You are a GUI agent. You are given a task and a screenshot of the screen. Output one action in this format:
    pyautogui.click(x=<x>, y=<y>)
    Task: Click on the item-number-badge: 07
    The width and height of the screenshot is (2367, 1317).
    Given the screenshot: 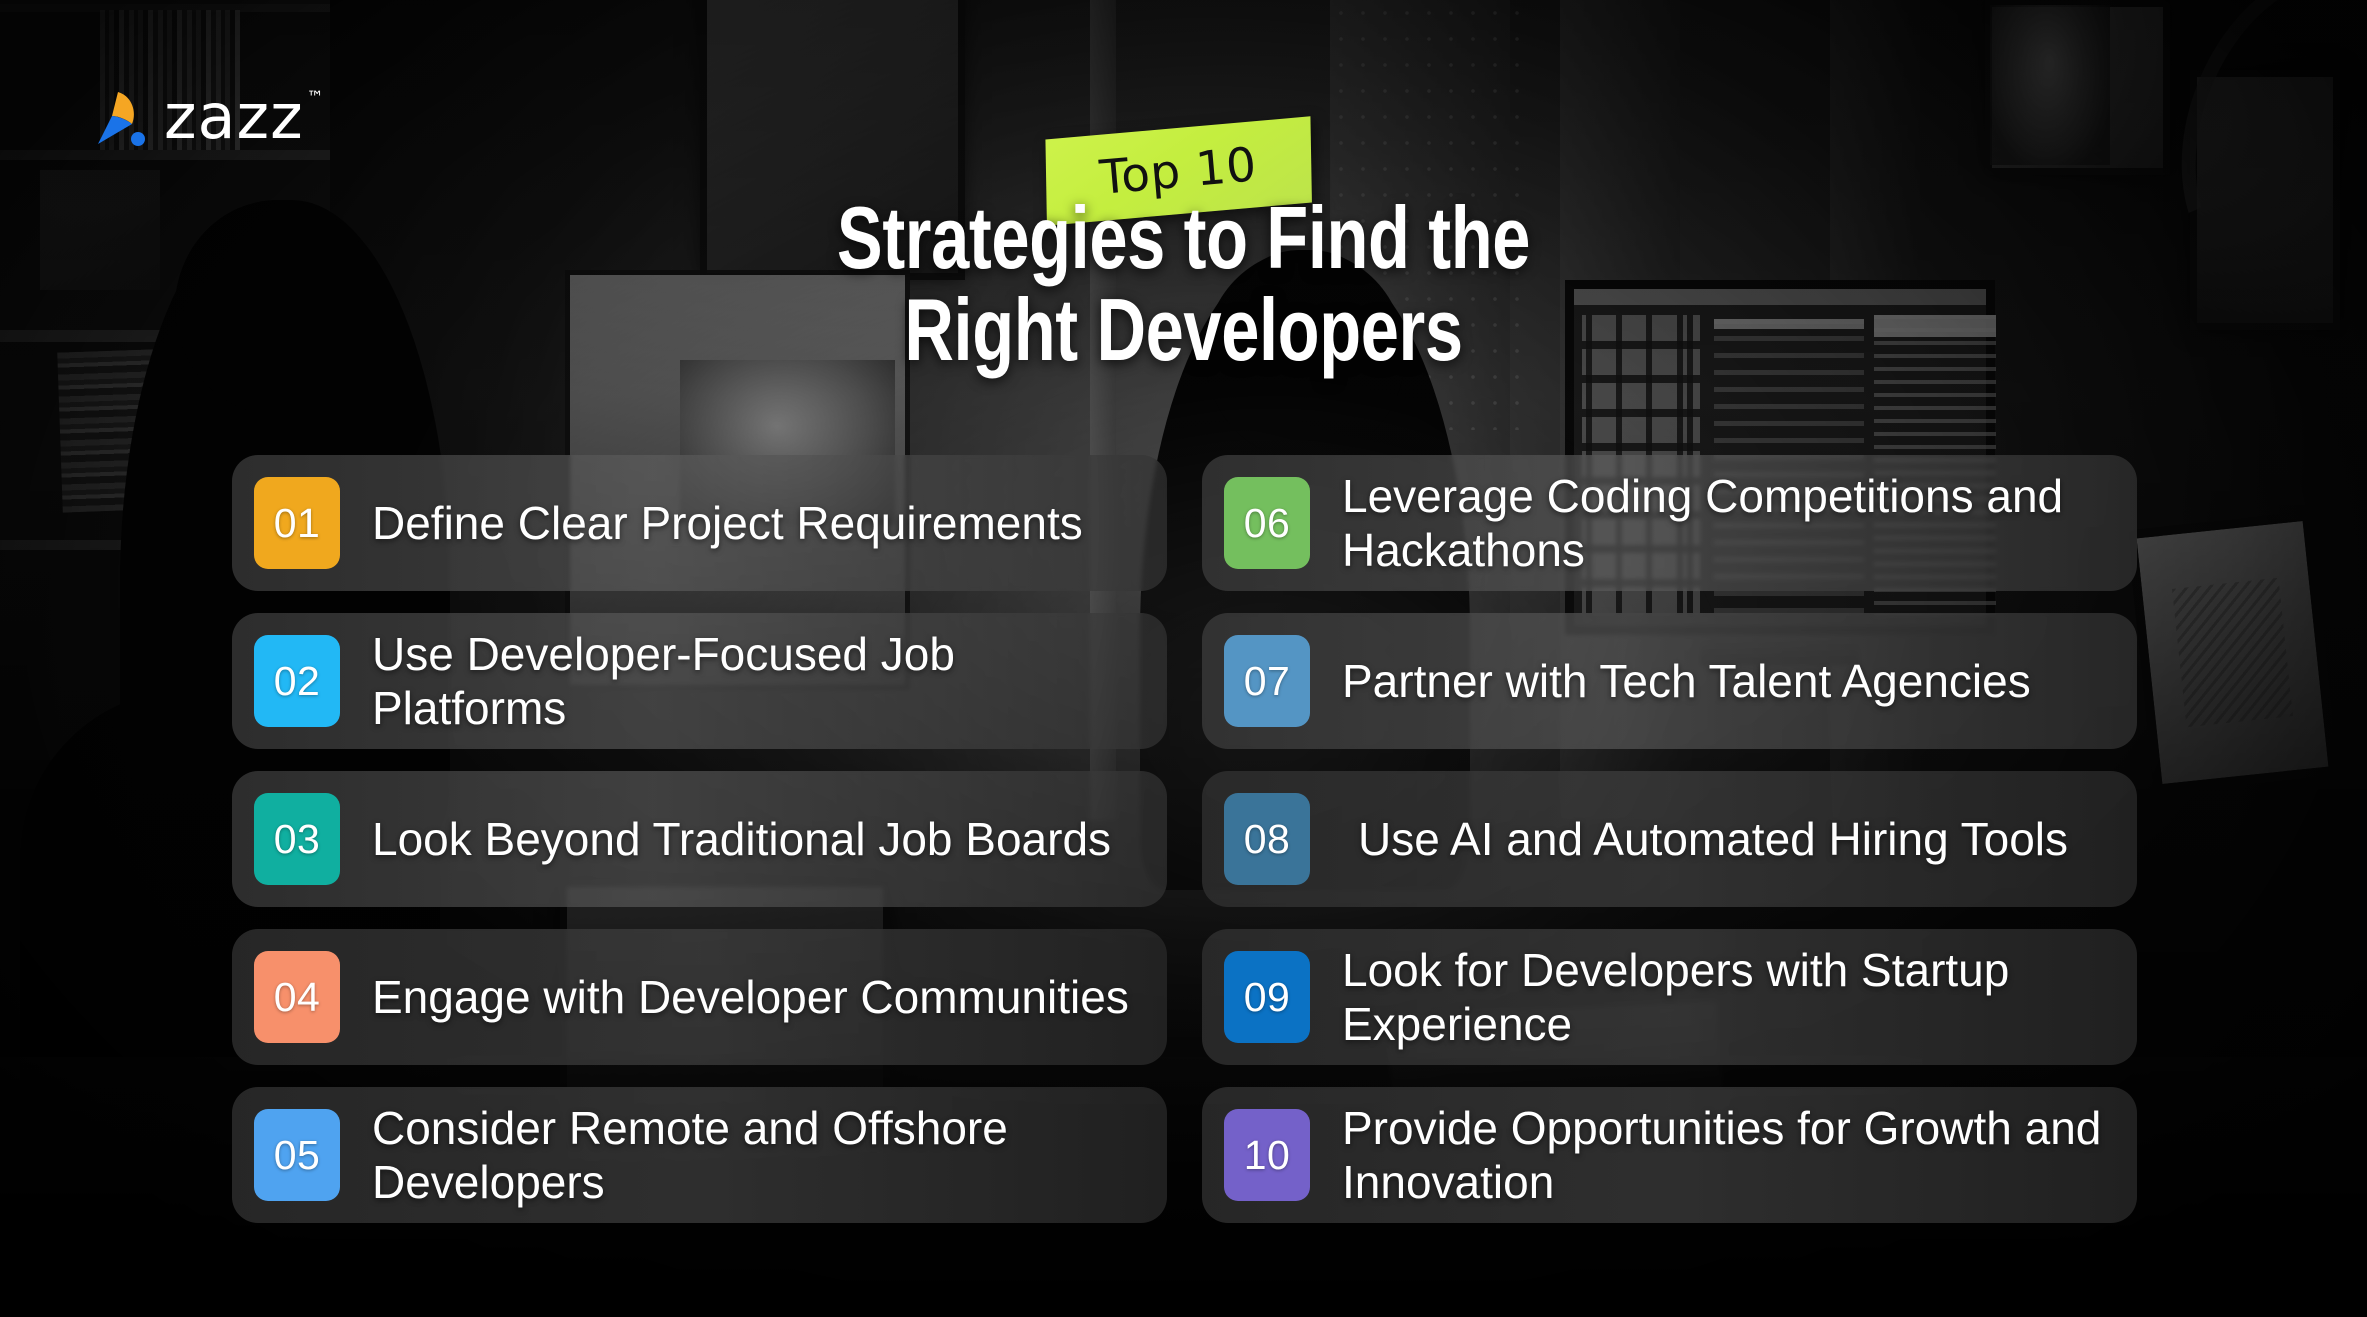 What is the action you would take?
    pyautogui.click(x=1267, y=681)
    